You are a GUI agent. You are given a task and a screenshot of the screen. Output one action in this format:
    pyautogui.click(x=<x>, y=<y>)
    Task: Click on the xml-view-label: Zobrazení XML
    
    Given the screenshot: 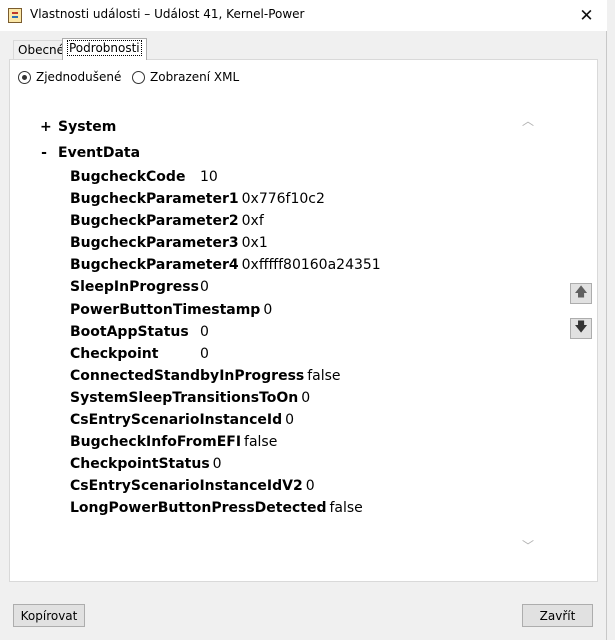 What is the action you would take?
    pyautogui.click(x=195, y=77)
    